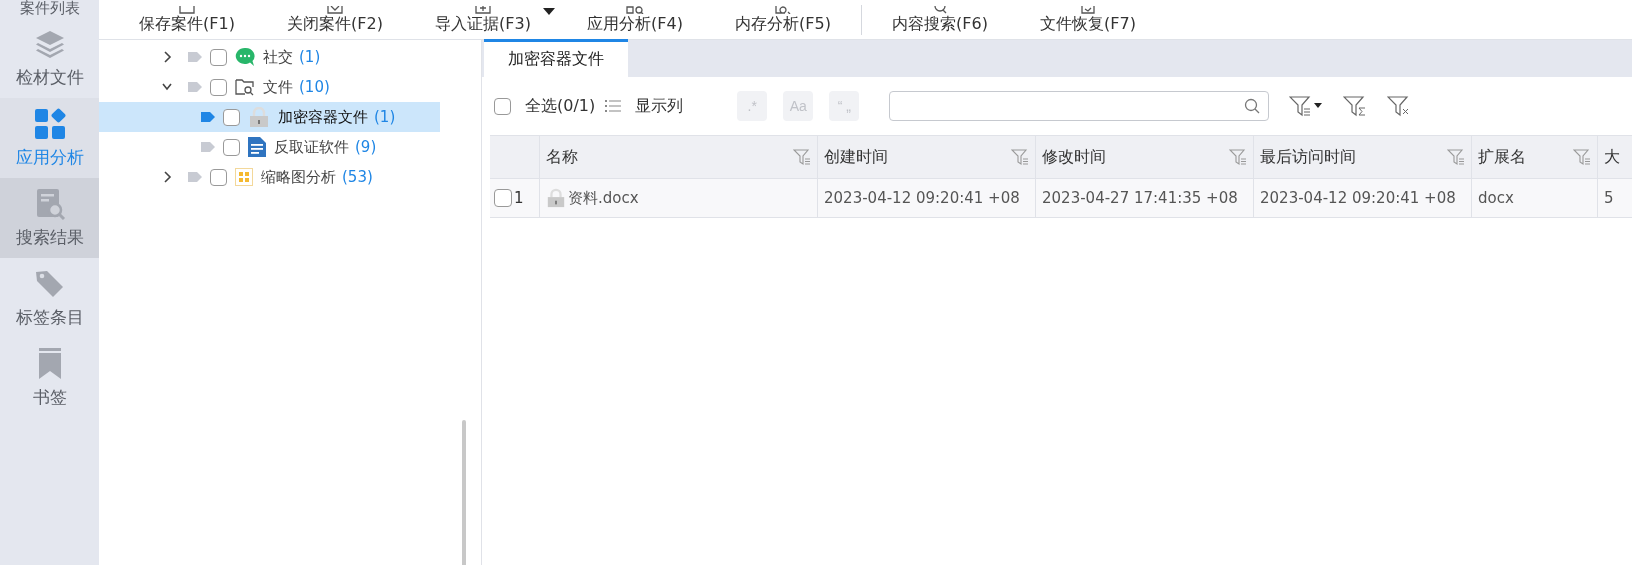 This screenshot has width=1632, height=565. I want to click on sidebar-item: 书签, so click(49, 378).